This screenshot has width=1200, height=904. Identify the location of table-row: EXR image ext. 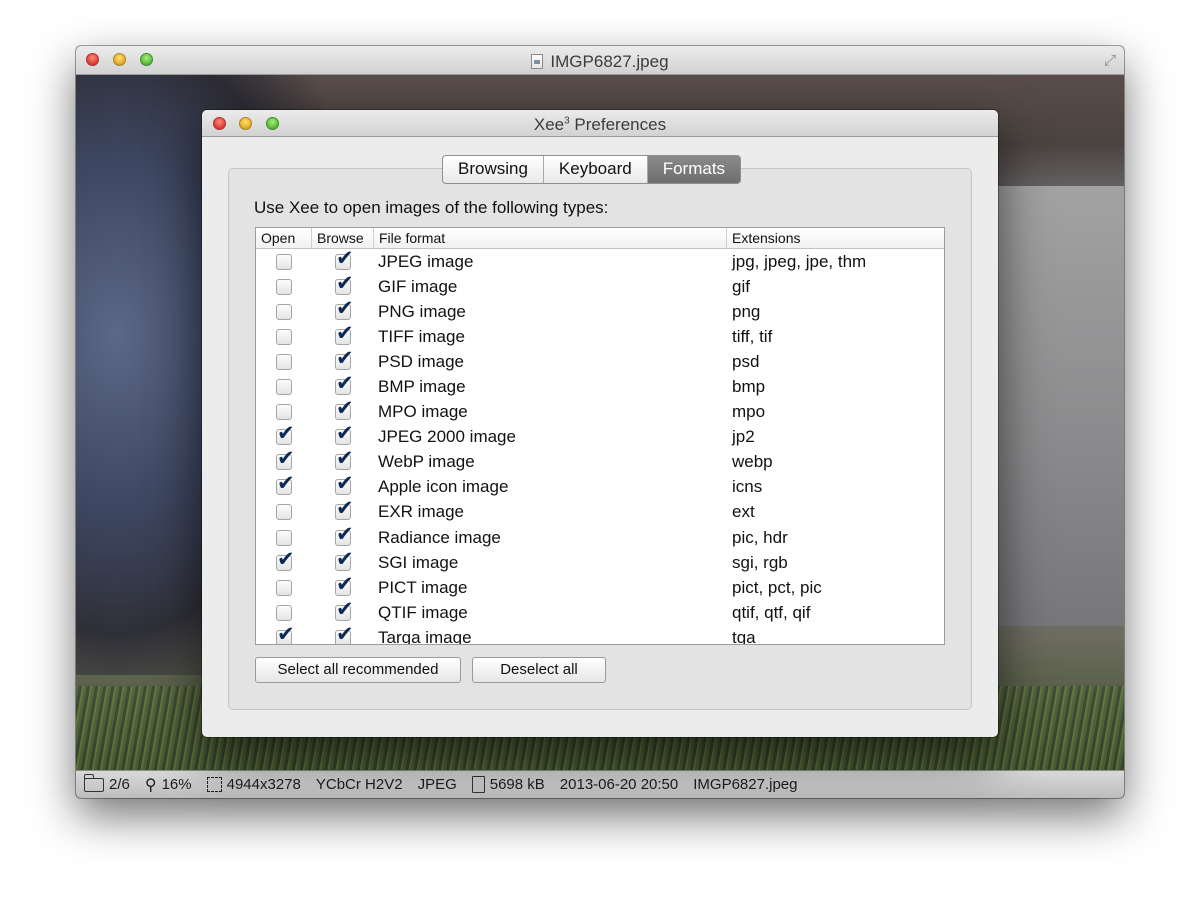
(600, 511).